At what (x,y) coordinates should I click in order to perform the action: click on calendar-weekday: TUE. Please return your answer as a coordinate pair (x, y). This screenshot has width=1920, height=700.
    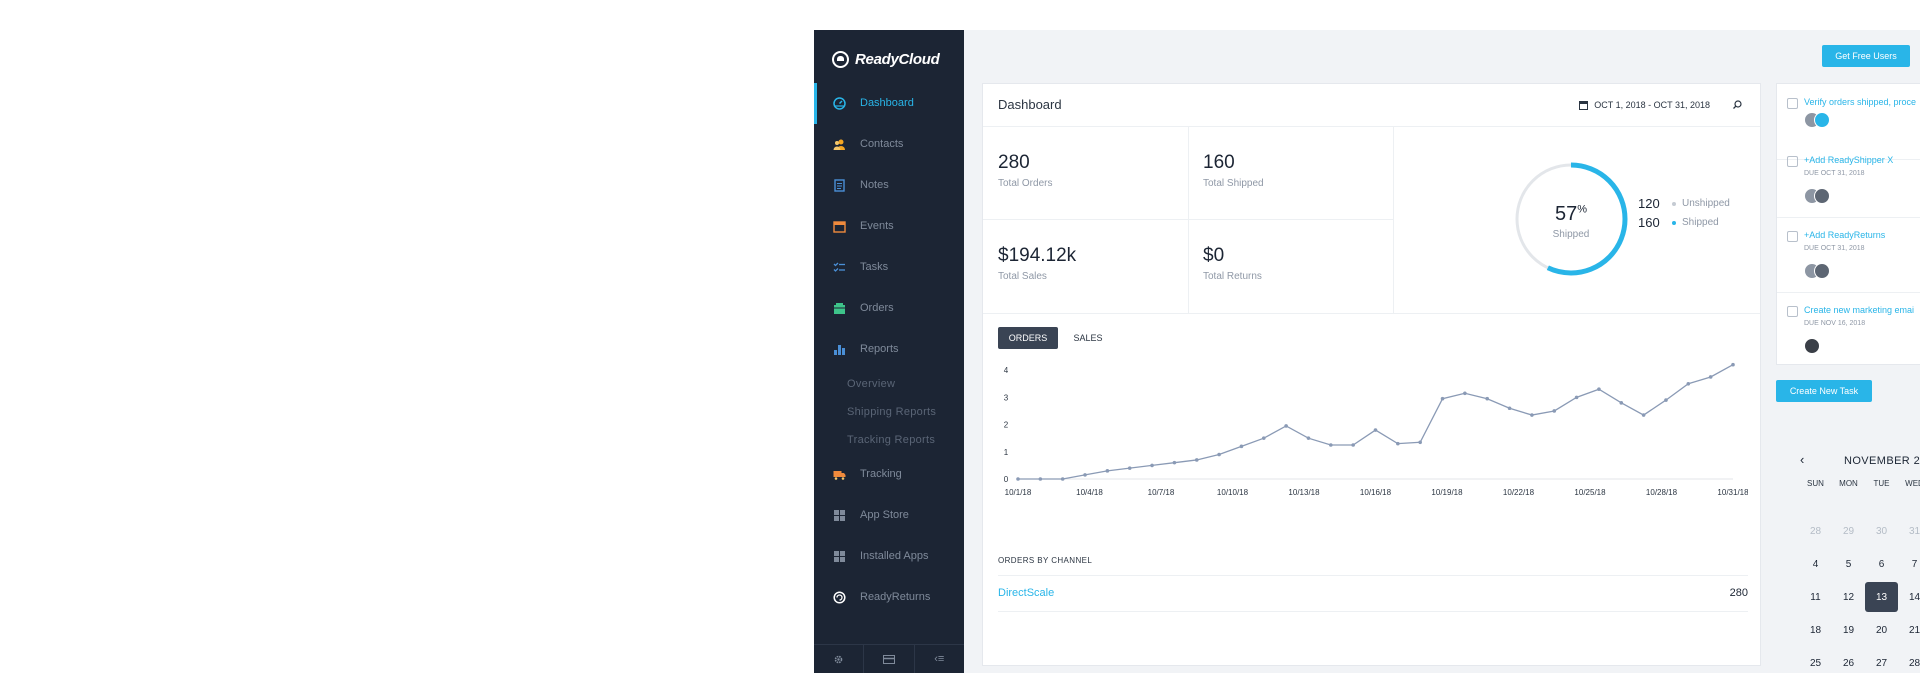
    Looking at the image, I should click on (1881, 483).